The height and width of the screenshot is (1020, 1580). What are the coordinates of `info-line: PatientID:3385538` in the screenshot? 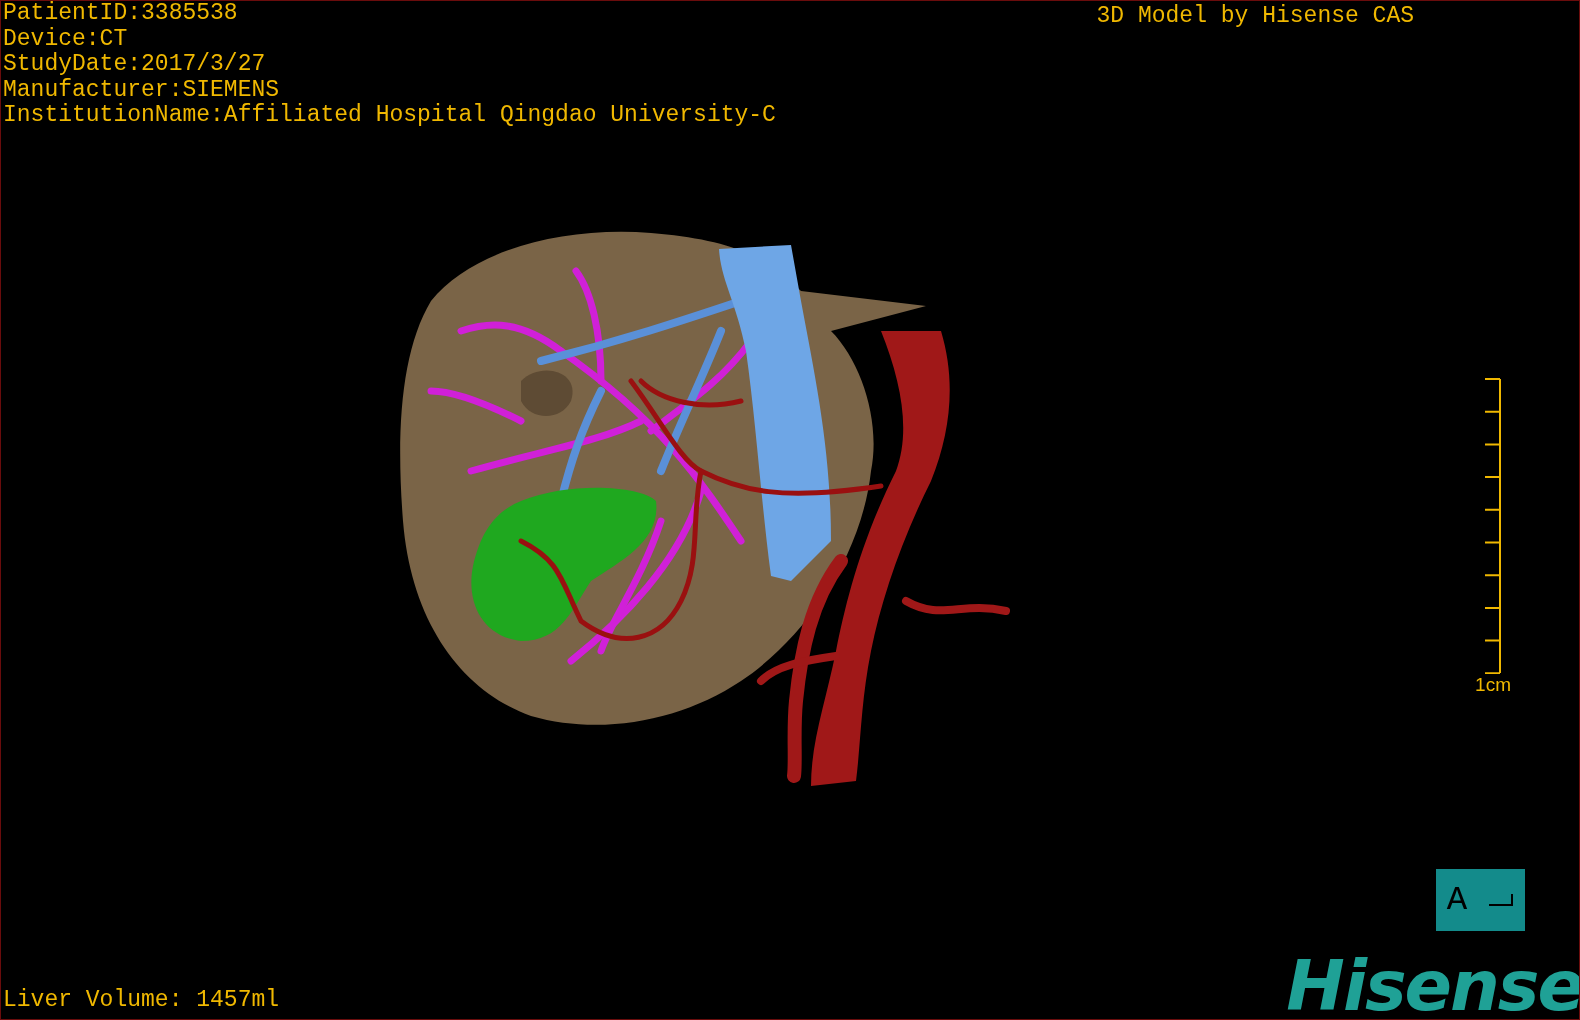 It's located at (121, 14).